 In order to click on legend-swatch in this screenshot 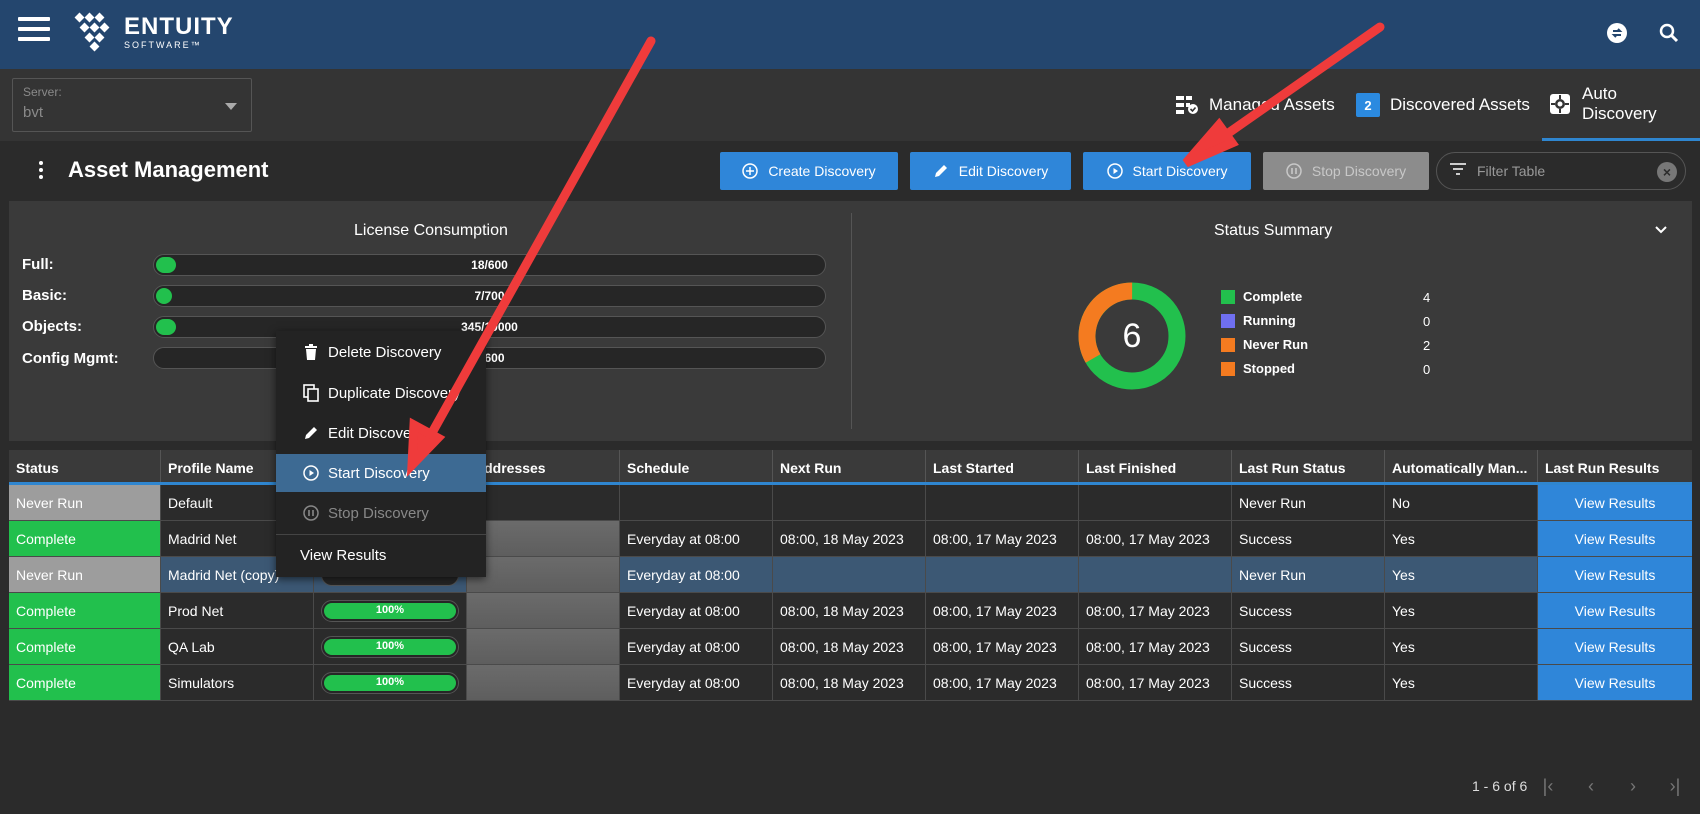, I will do `click(1228, 296)`.